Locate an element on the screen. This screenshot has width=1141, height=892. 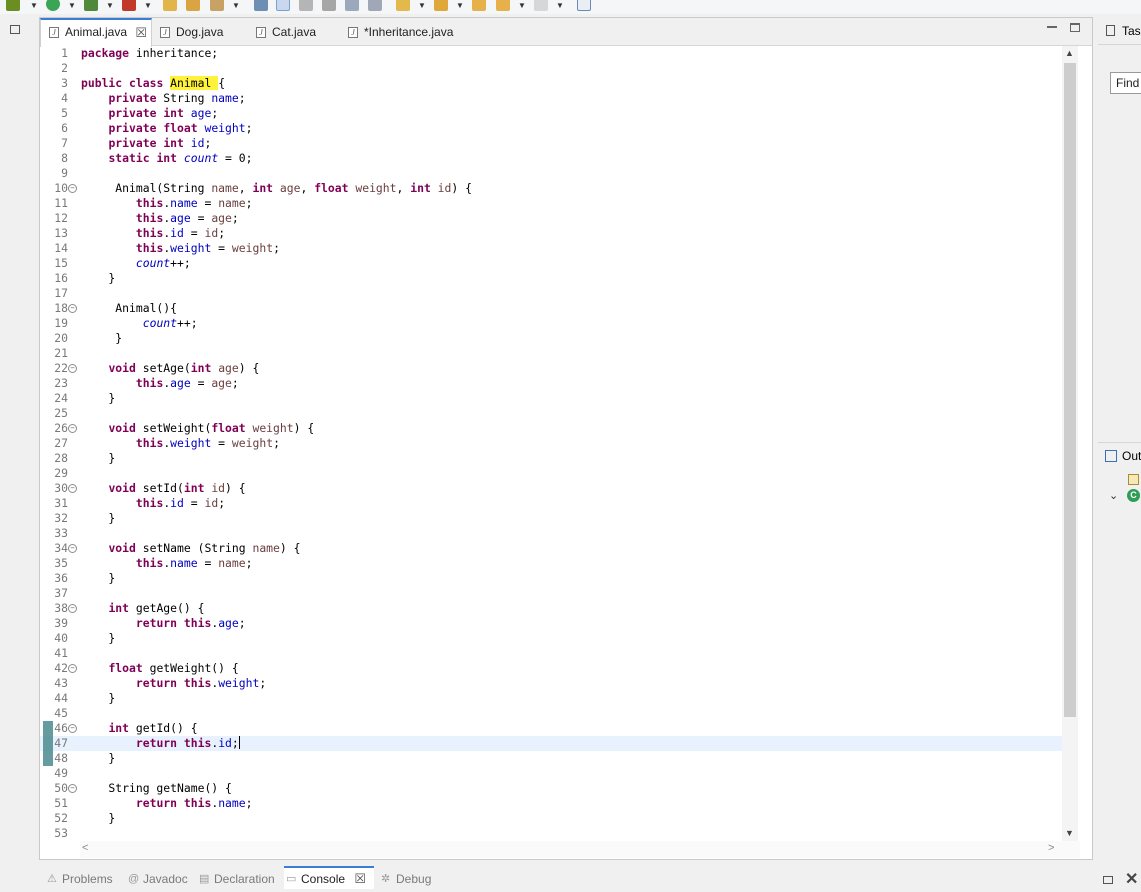
code-line: 26− void setWeight(float weight) { is located at coordinates (551, 428).